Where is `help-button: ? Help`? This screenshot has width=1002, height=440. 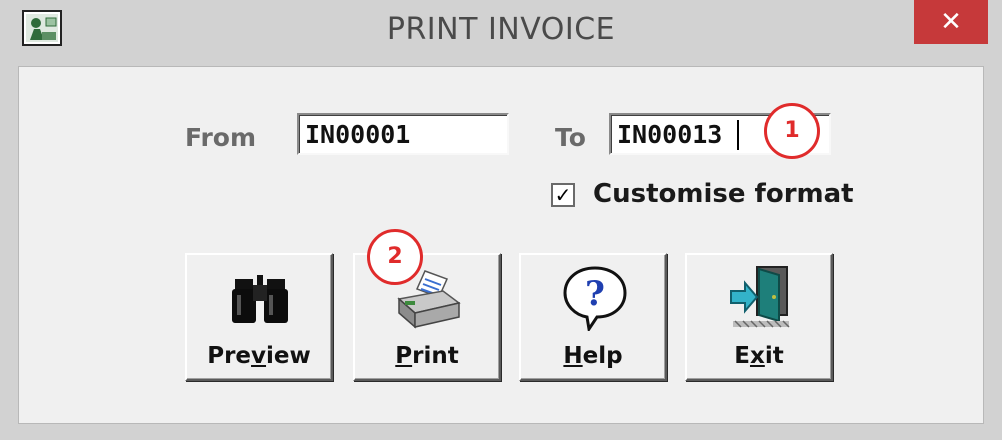
help-button: ? Help is located at coordinates (593, 317).